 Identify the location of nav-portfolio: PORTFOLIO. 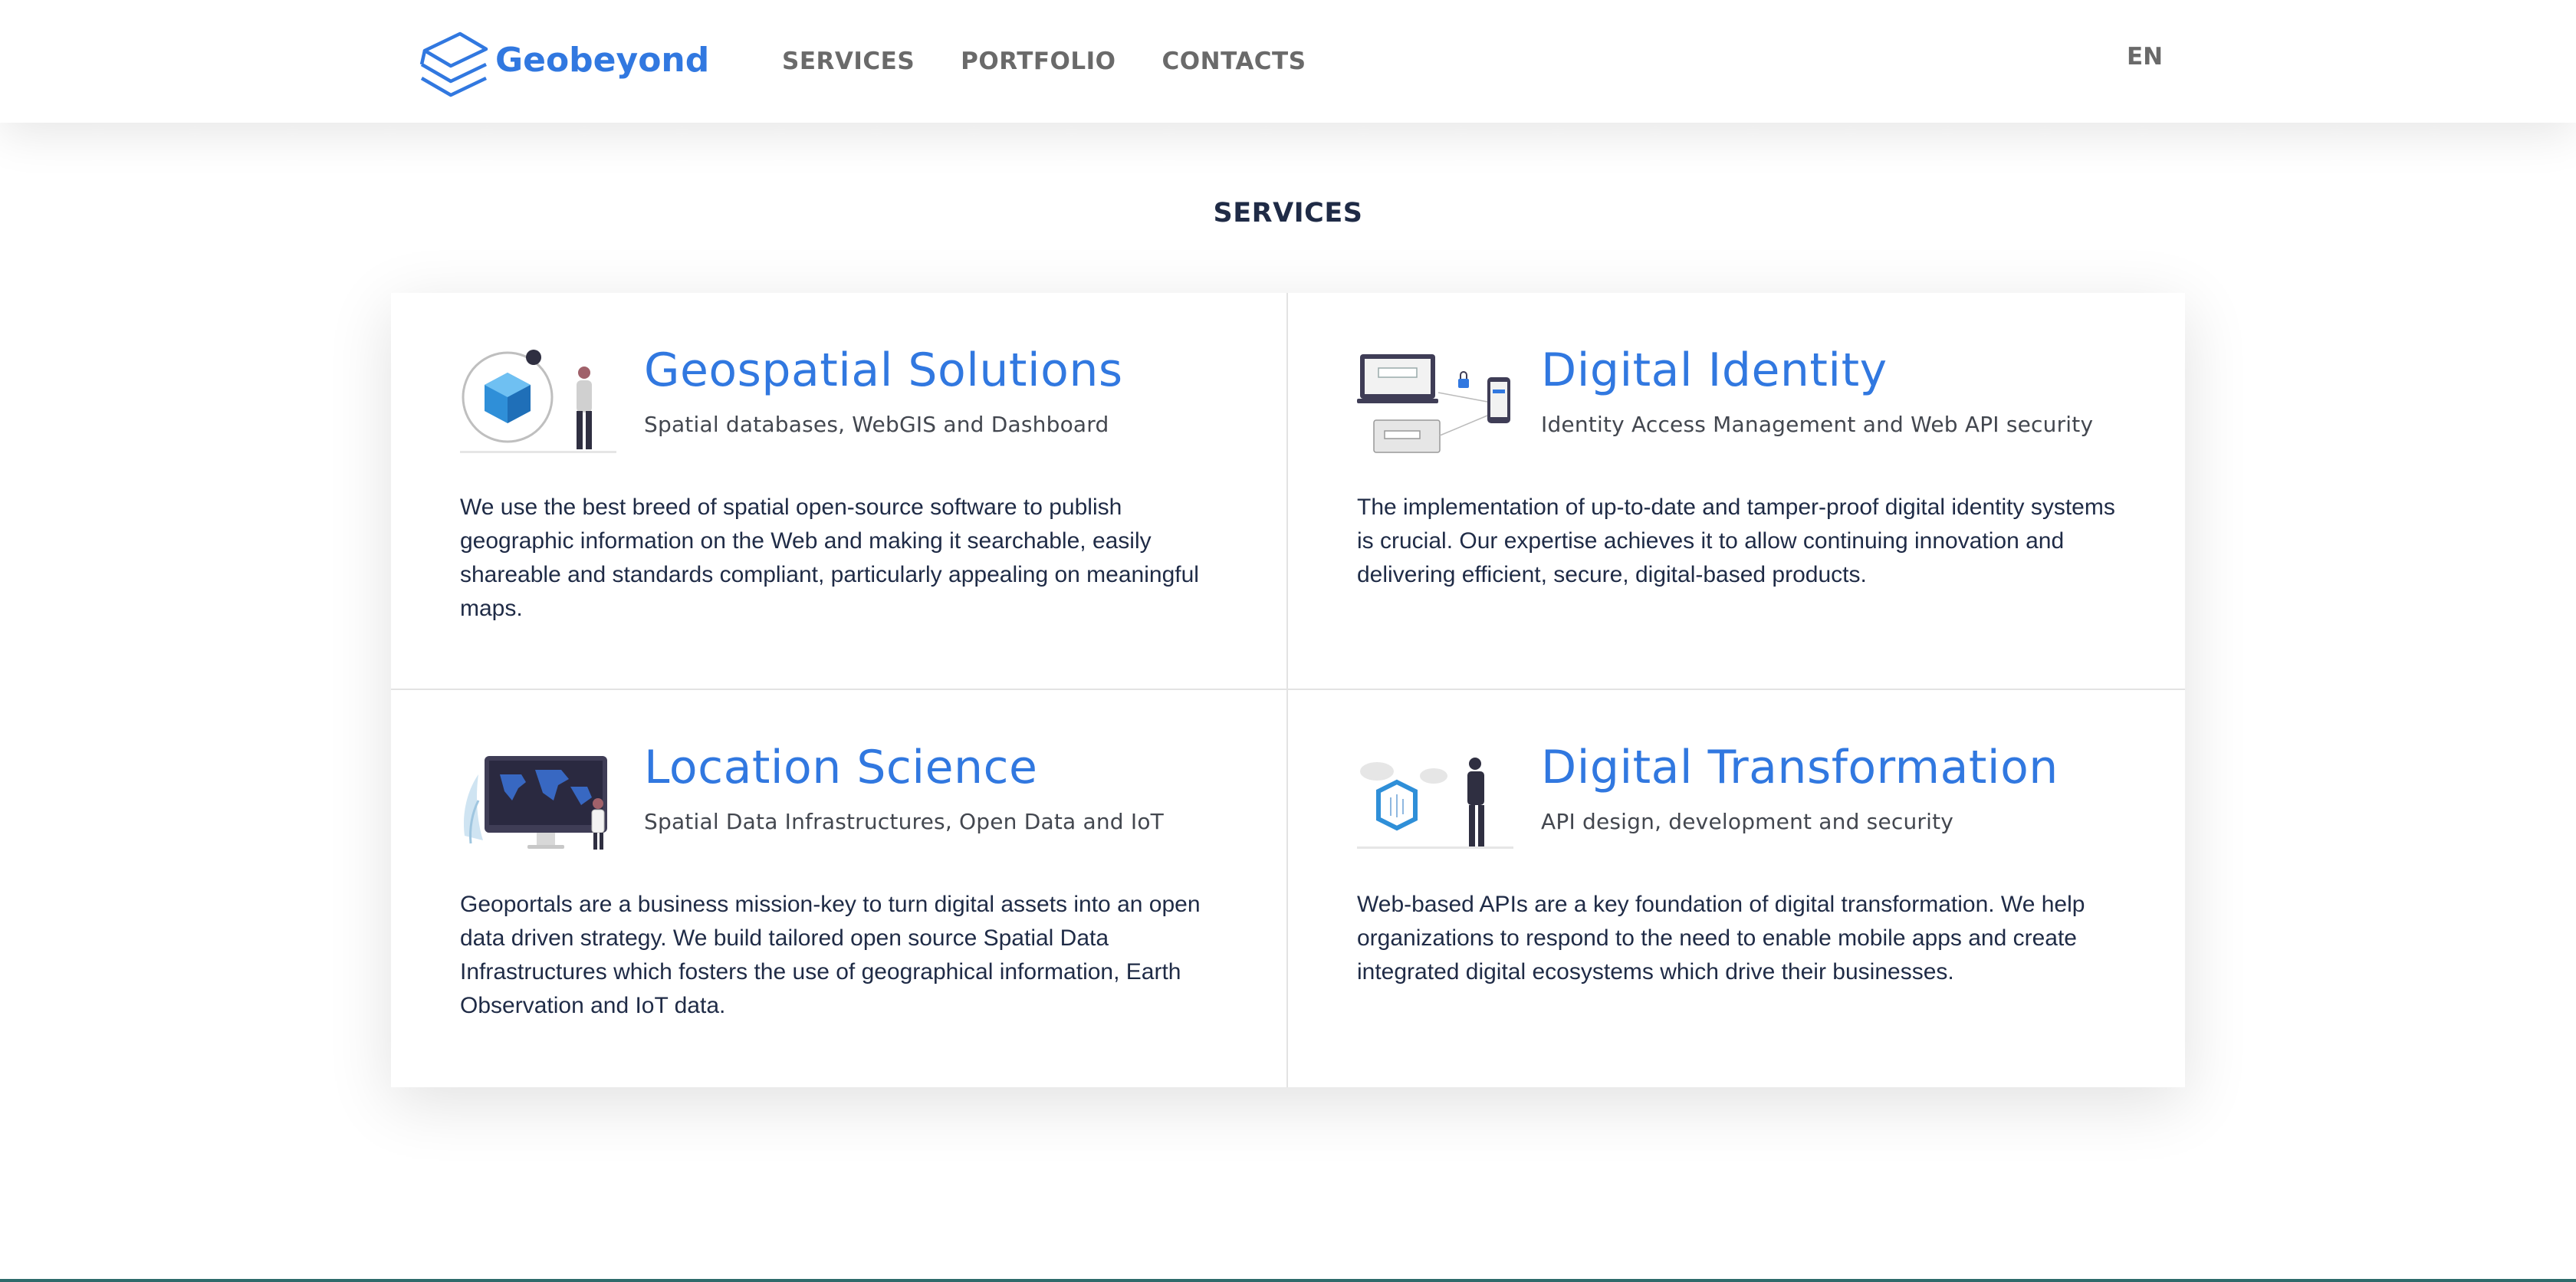
(1038, 61).